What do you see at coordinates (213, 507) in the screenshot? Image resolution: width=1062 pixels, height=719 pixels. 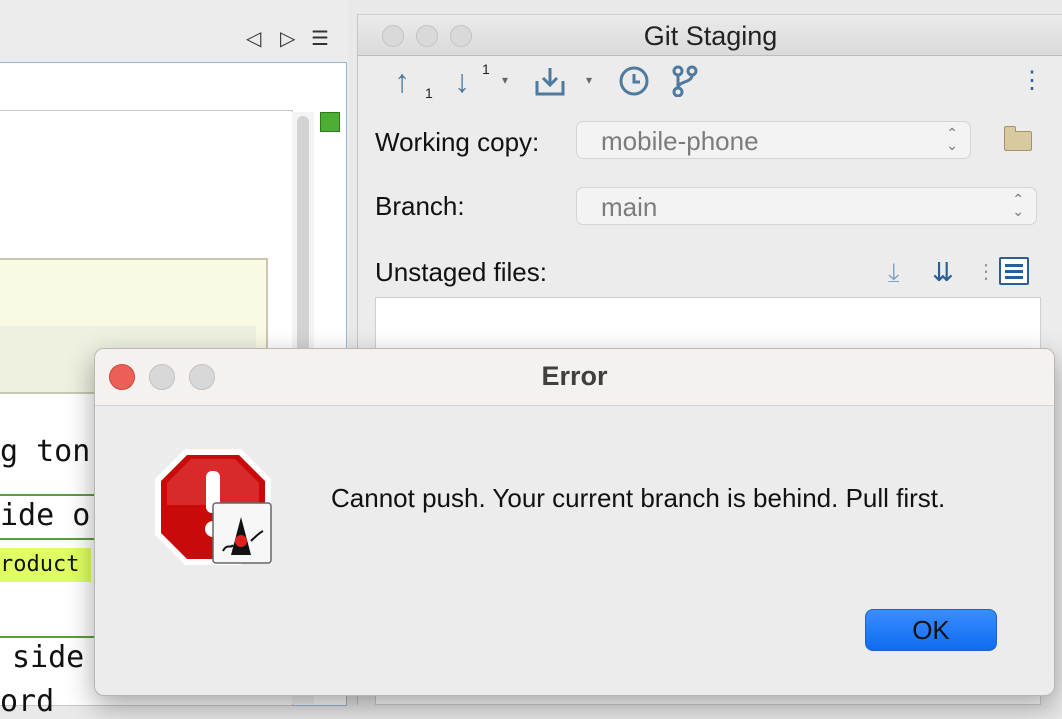 I see `error-stop-icon` at bounding box center [213, 507].